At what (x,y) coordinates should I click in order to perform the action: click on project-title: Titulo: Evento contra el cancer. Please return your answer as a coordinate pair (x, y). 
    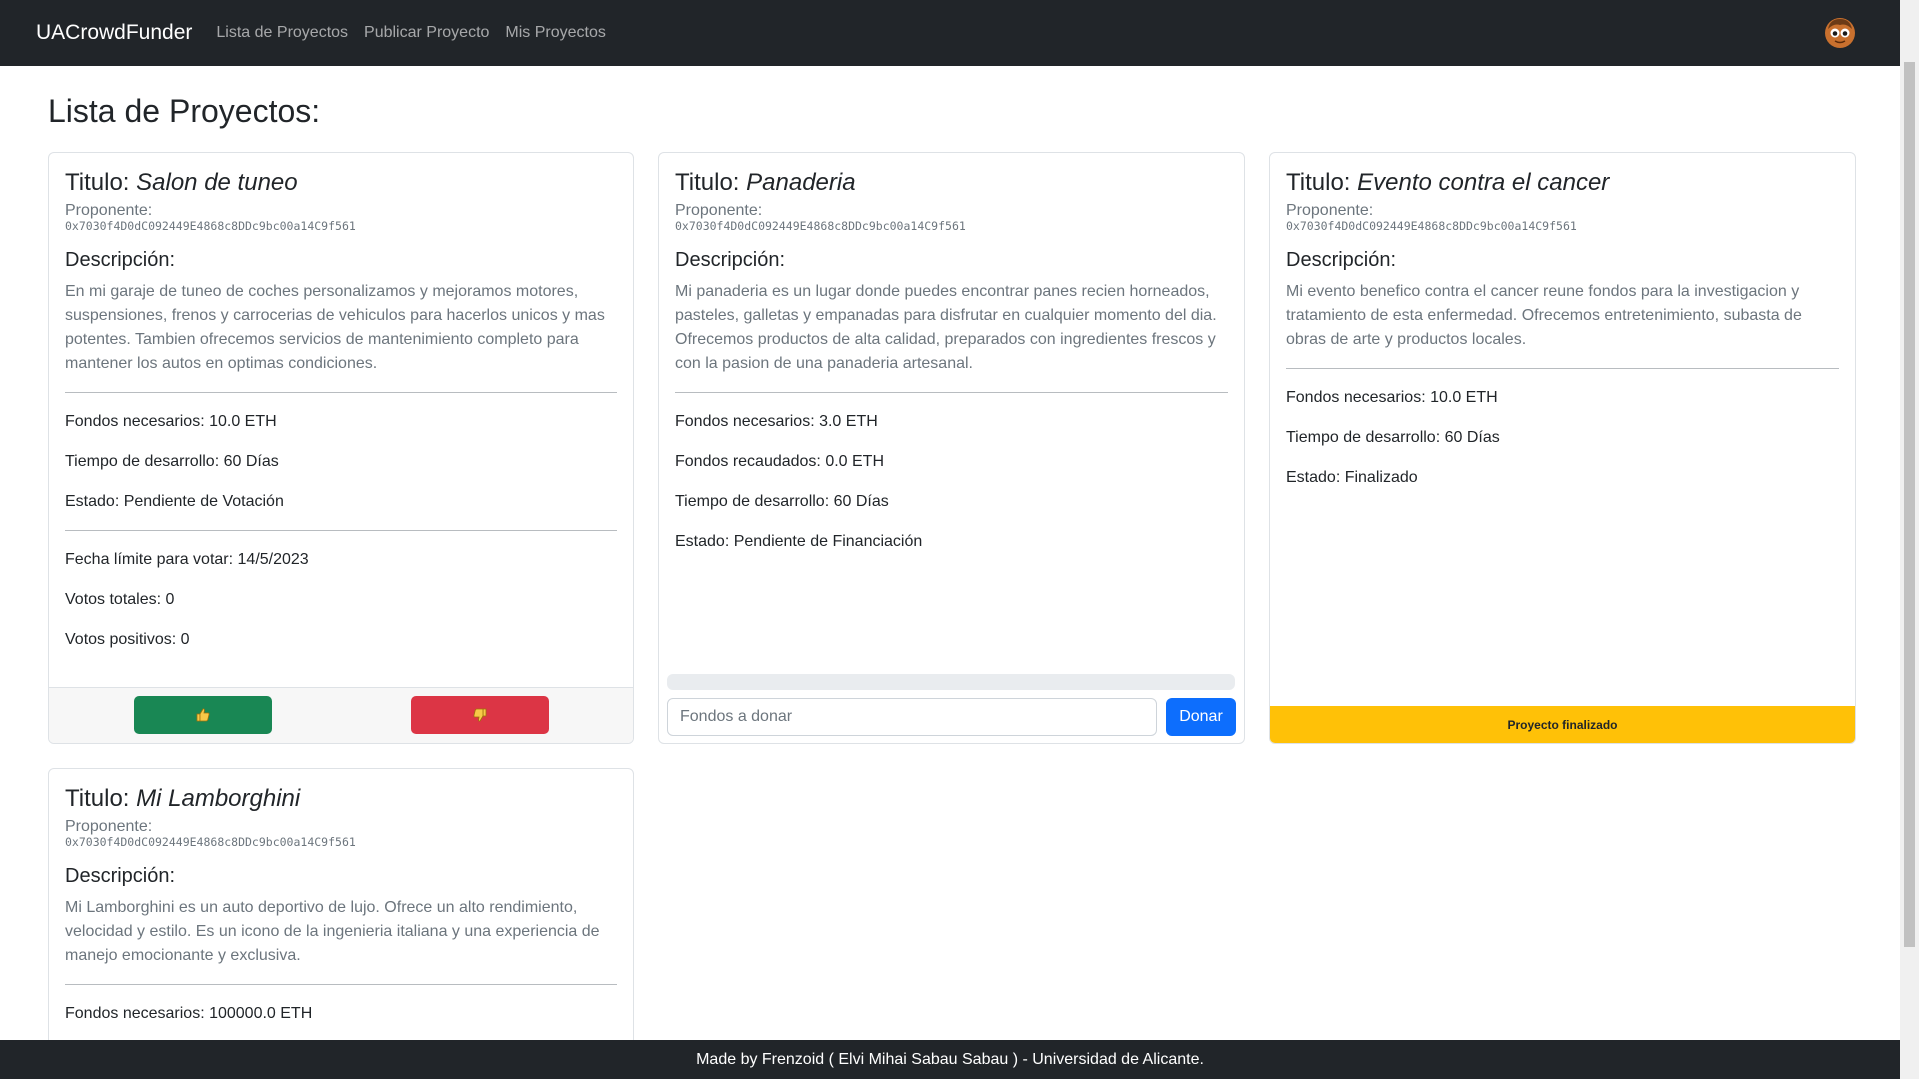
    Looking at the image, I should click on (1448, 182).